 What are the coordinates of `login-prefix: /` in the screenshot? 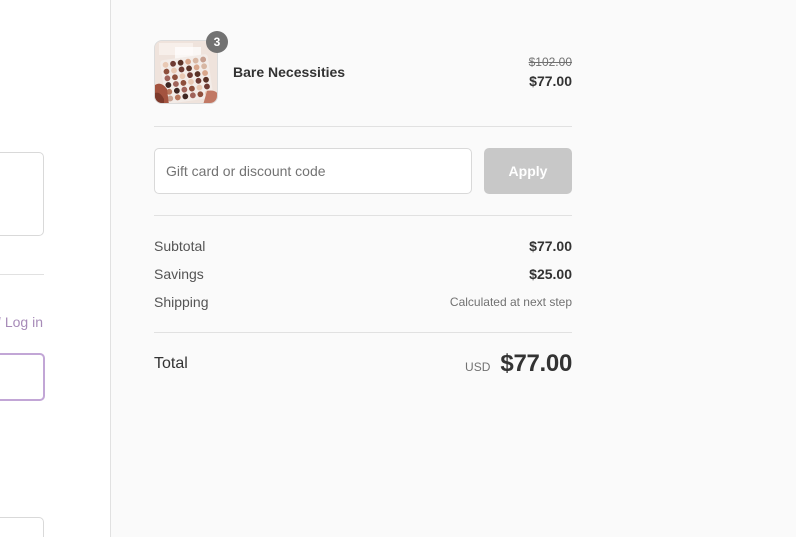 It's located at (0, 322).